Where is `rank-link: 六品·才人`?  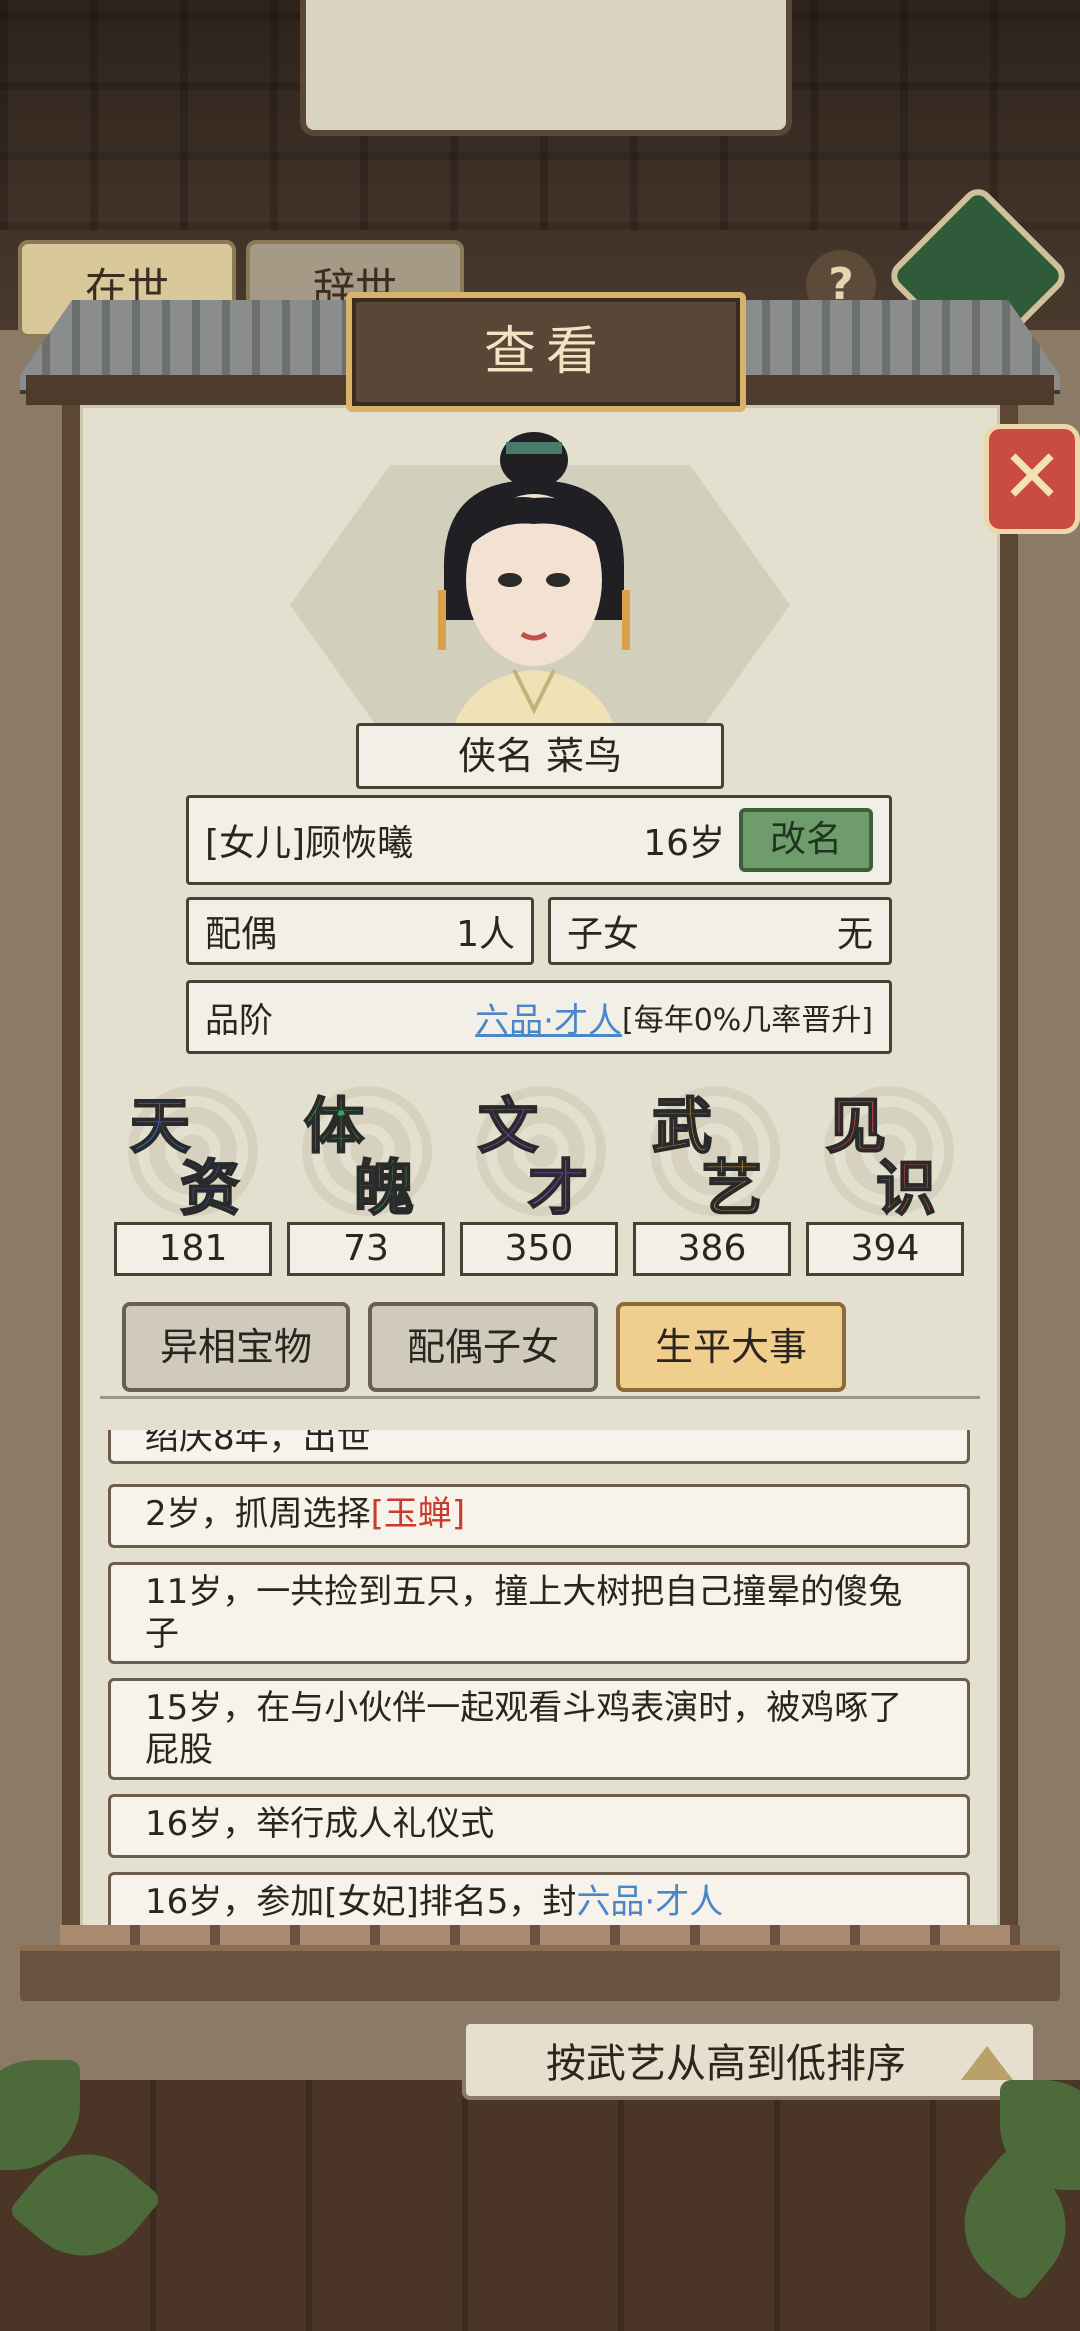
rank-link: 六品·才人 is located at coordinates (548, 1017).